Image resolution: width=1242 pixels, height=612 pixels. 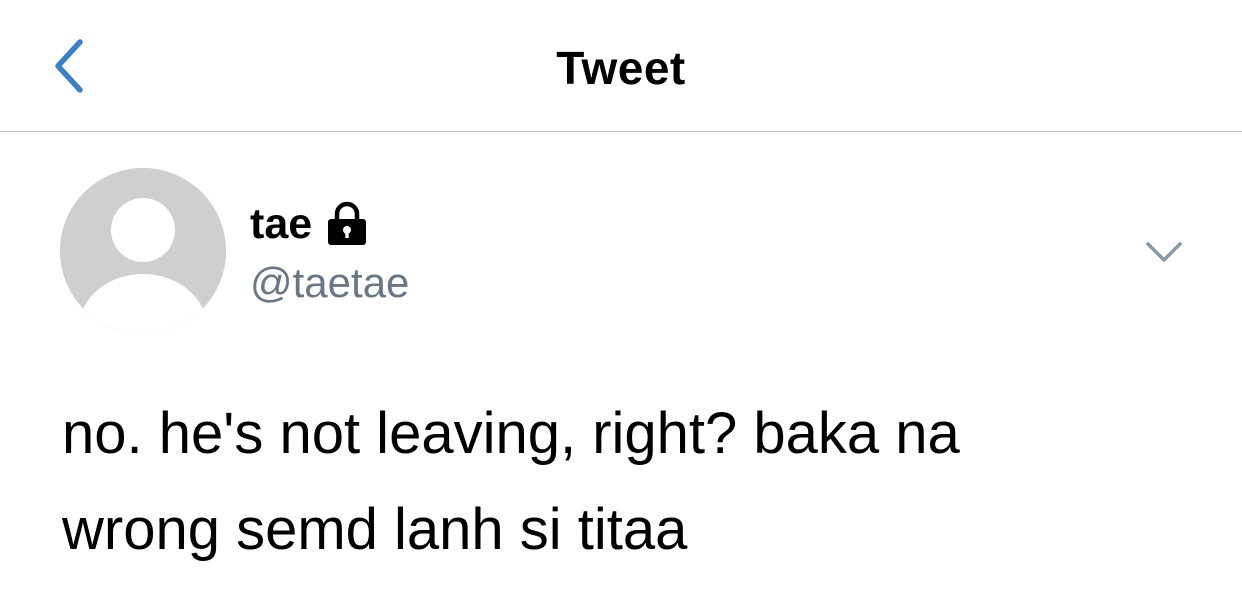 I want to click on avatar, so click(x=143, y=251).